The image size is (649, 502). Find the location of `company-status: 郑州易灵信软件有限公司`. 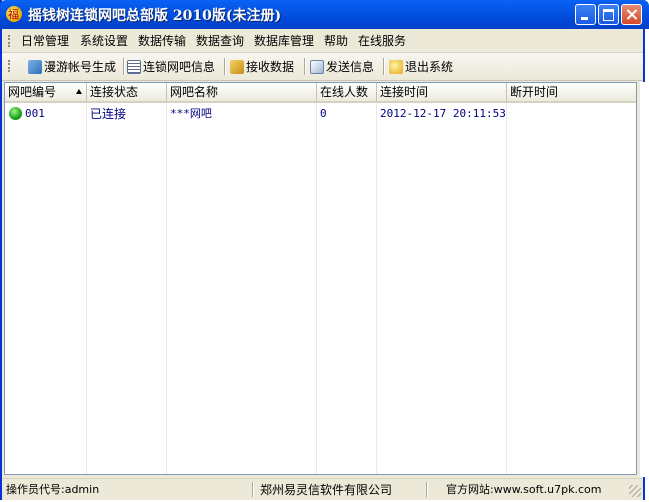

company-status: 郑州易灵信软件有限公司 is located at coordinates (326, 490).